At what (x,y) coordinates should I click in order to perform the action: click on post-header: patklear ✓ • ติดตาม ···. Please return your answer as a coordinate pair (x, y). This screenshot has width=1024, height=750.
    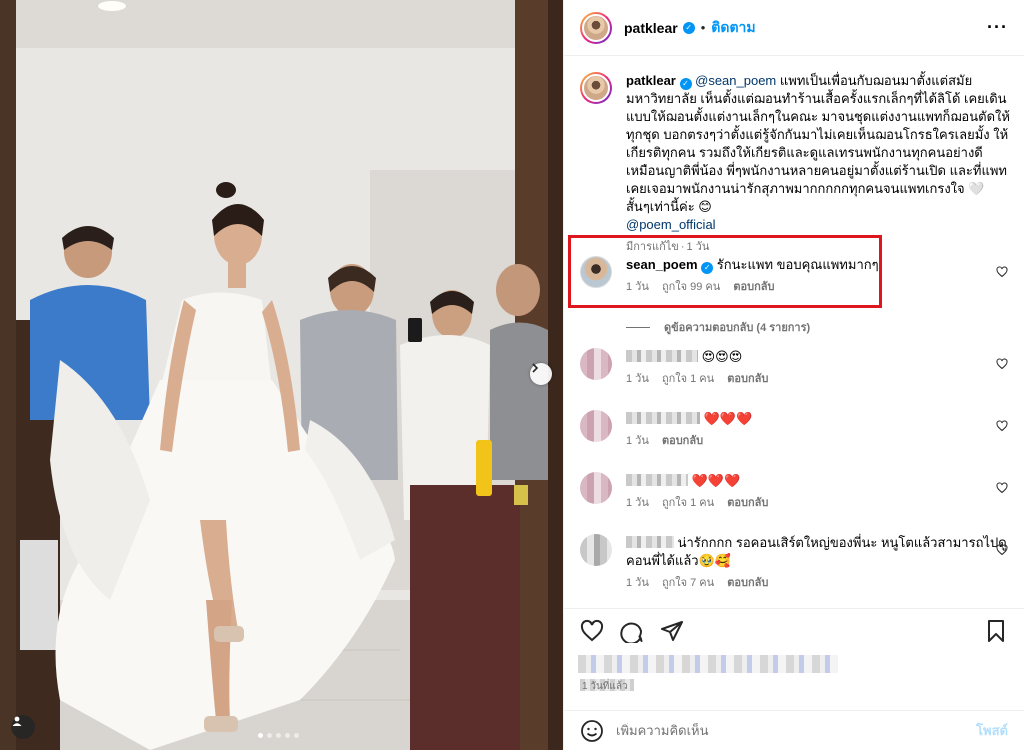
    Looking at the image, I should click on (794, 28).